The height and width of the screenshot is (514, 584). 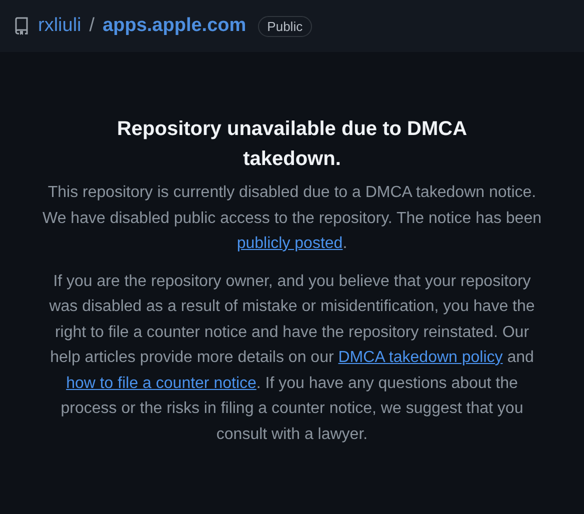 What do you see at coordinates (289, 243) in the screenshot?
I see `notice-link: publicly posted` at bounding box center [289, 243].